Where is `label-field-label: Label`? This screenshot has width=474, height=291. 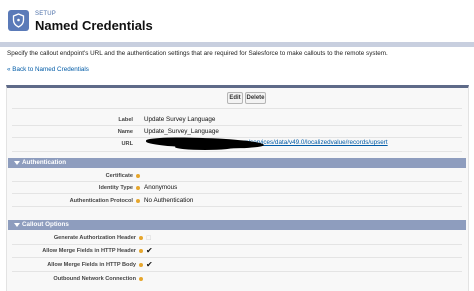
label-field-label: Label is located at coordinates (125, 120).